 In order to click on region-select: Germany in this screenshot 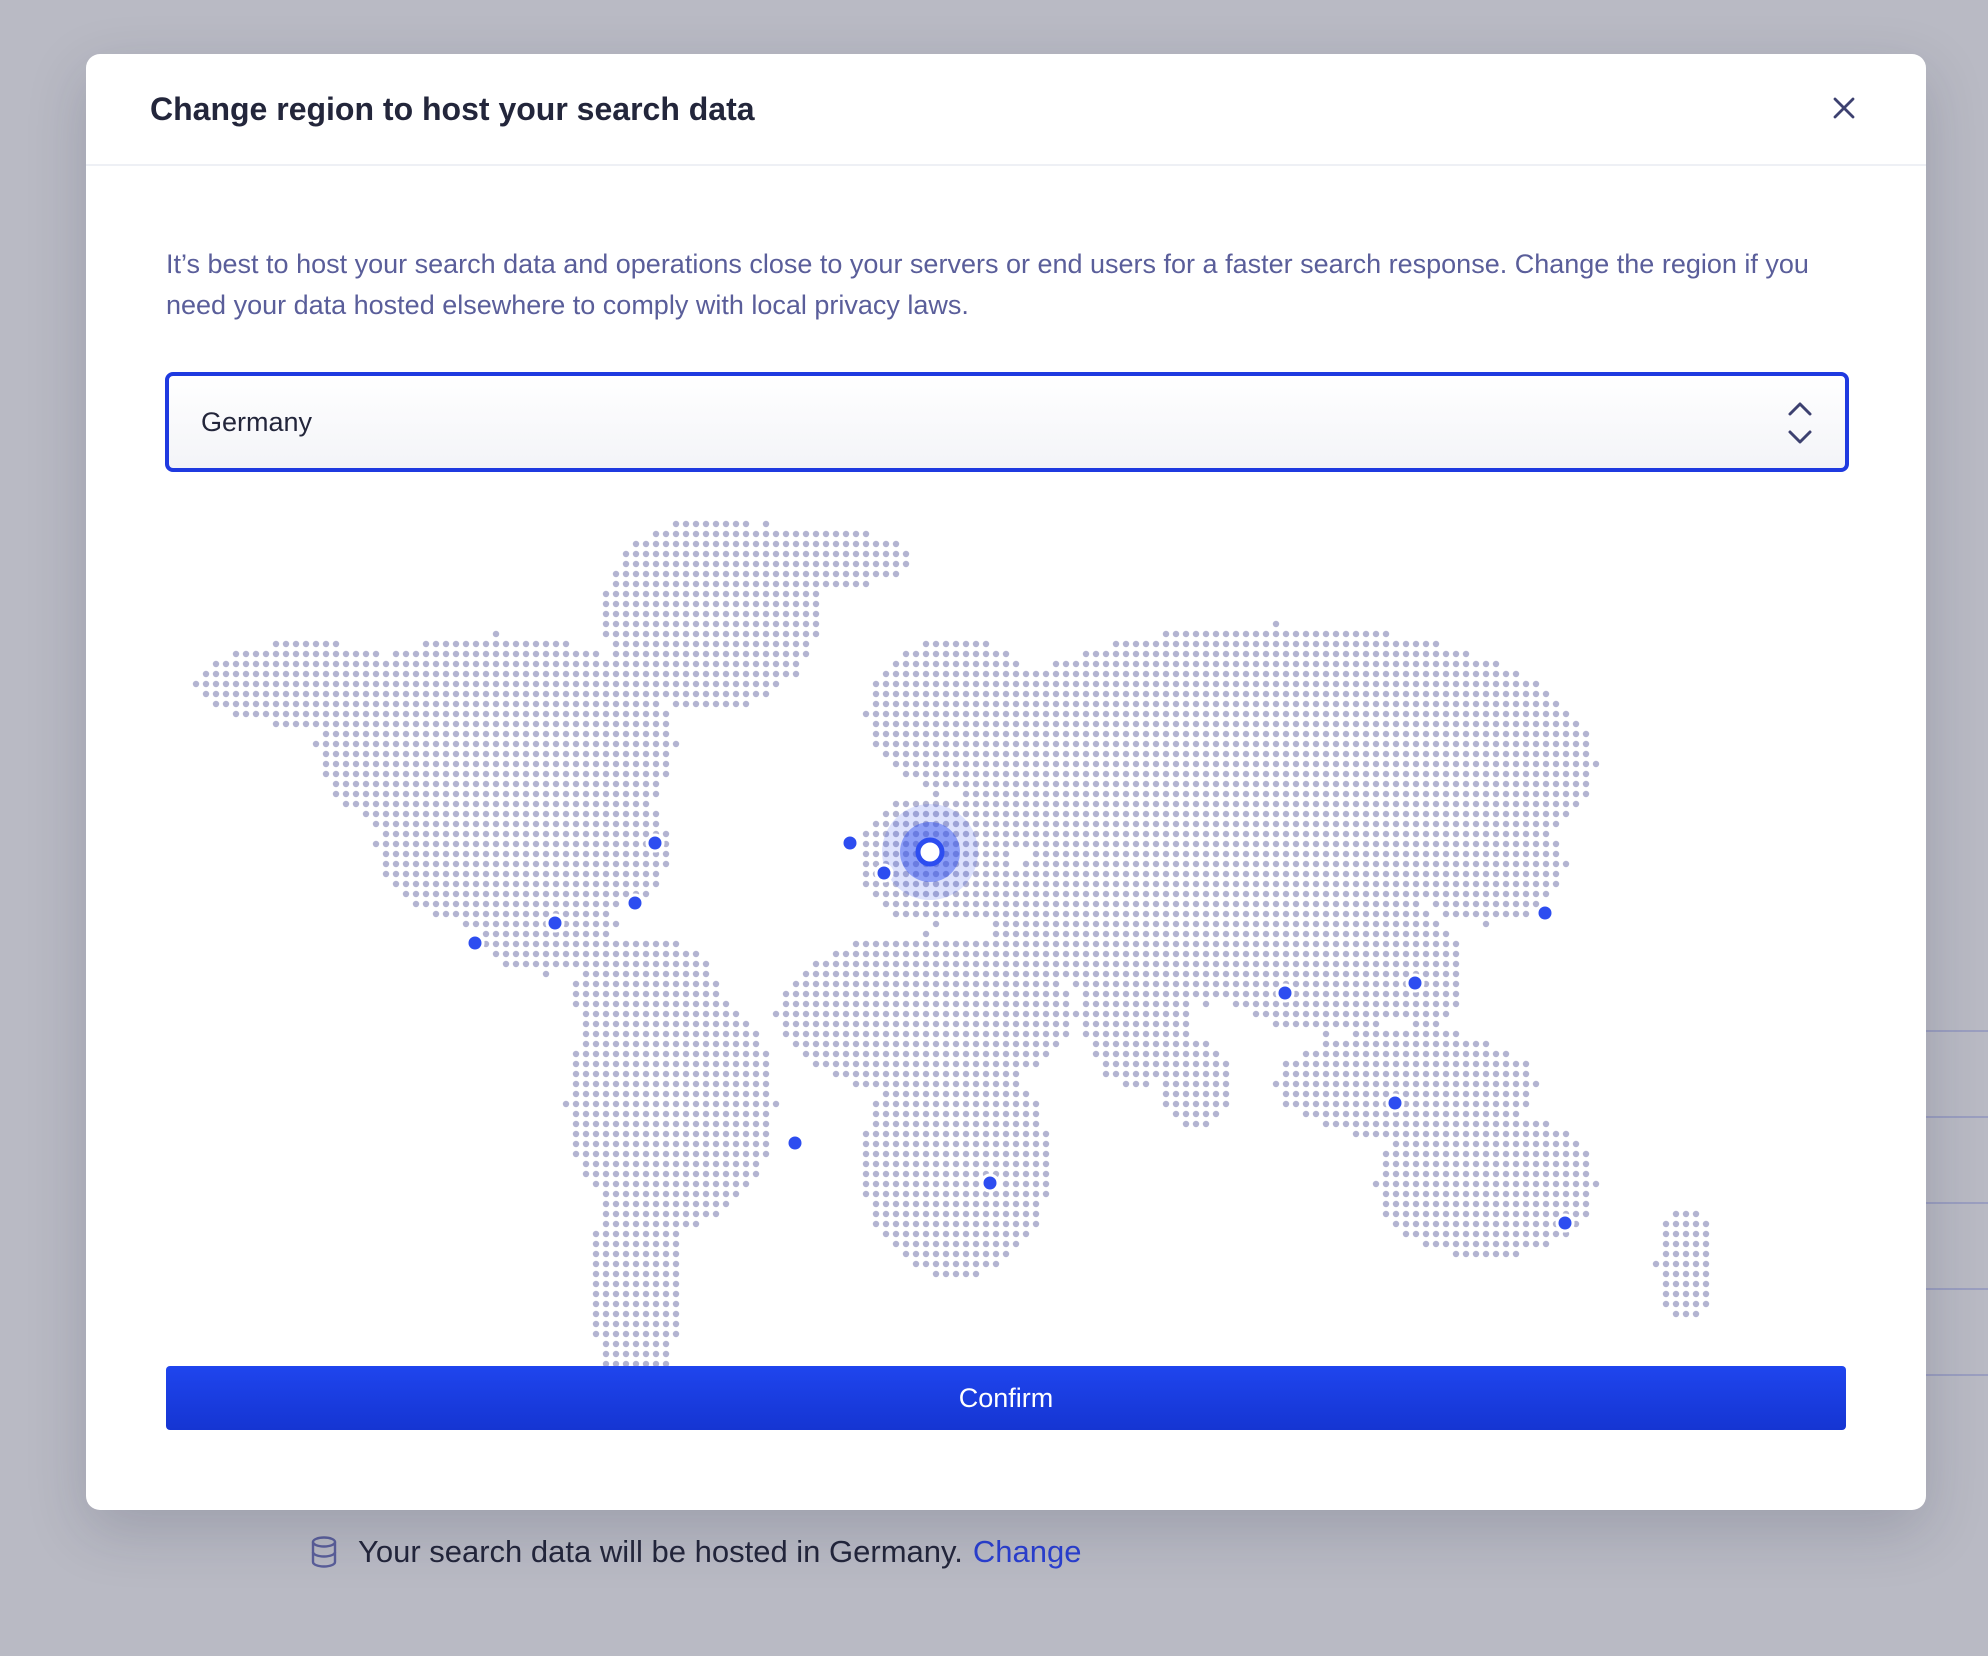, I will do `click(1007, 422)`.